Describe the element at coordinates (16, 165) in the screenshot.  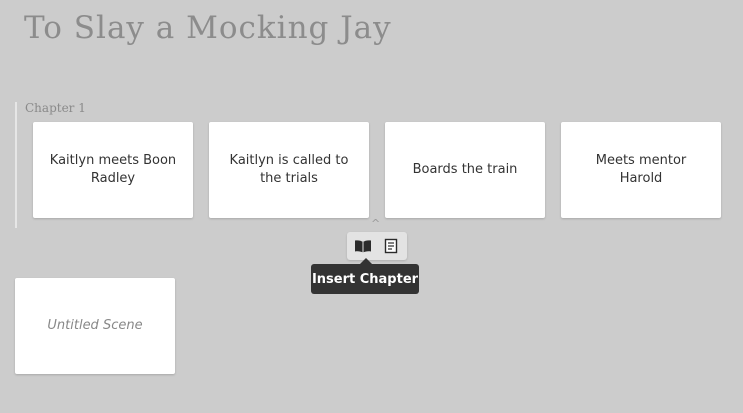
I see `chapter-divider` at that location.